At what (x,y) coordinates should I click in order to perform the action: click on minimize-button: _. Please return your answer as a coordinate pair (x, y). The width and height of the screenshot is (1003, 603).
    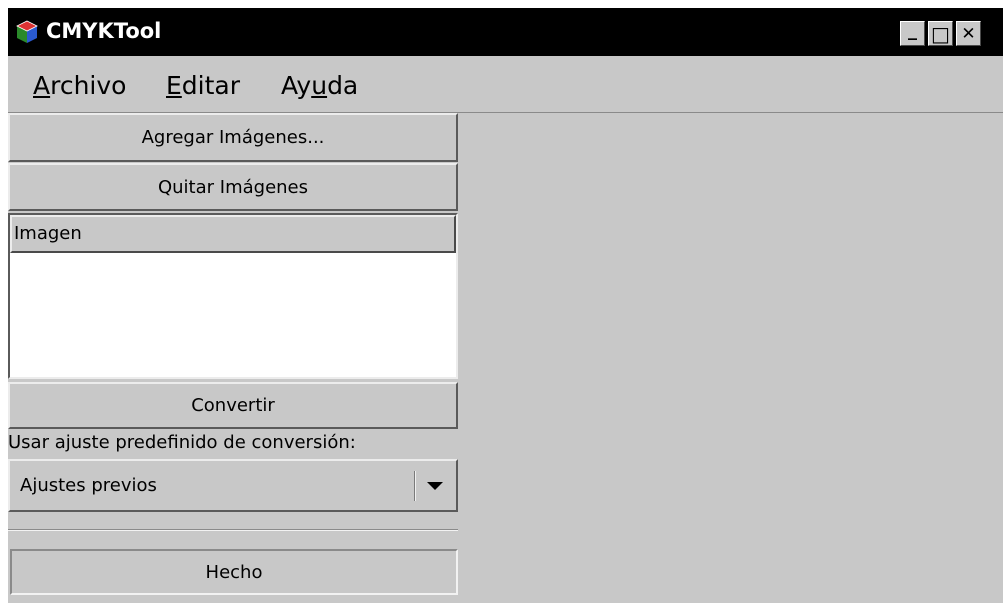
    Looking at the image, I should click on (912, 33).